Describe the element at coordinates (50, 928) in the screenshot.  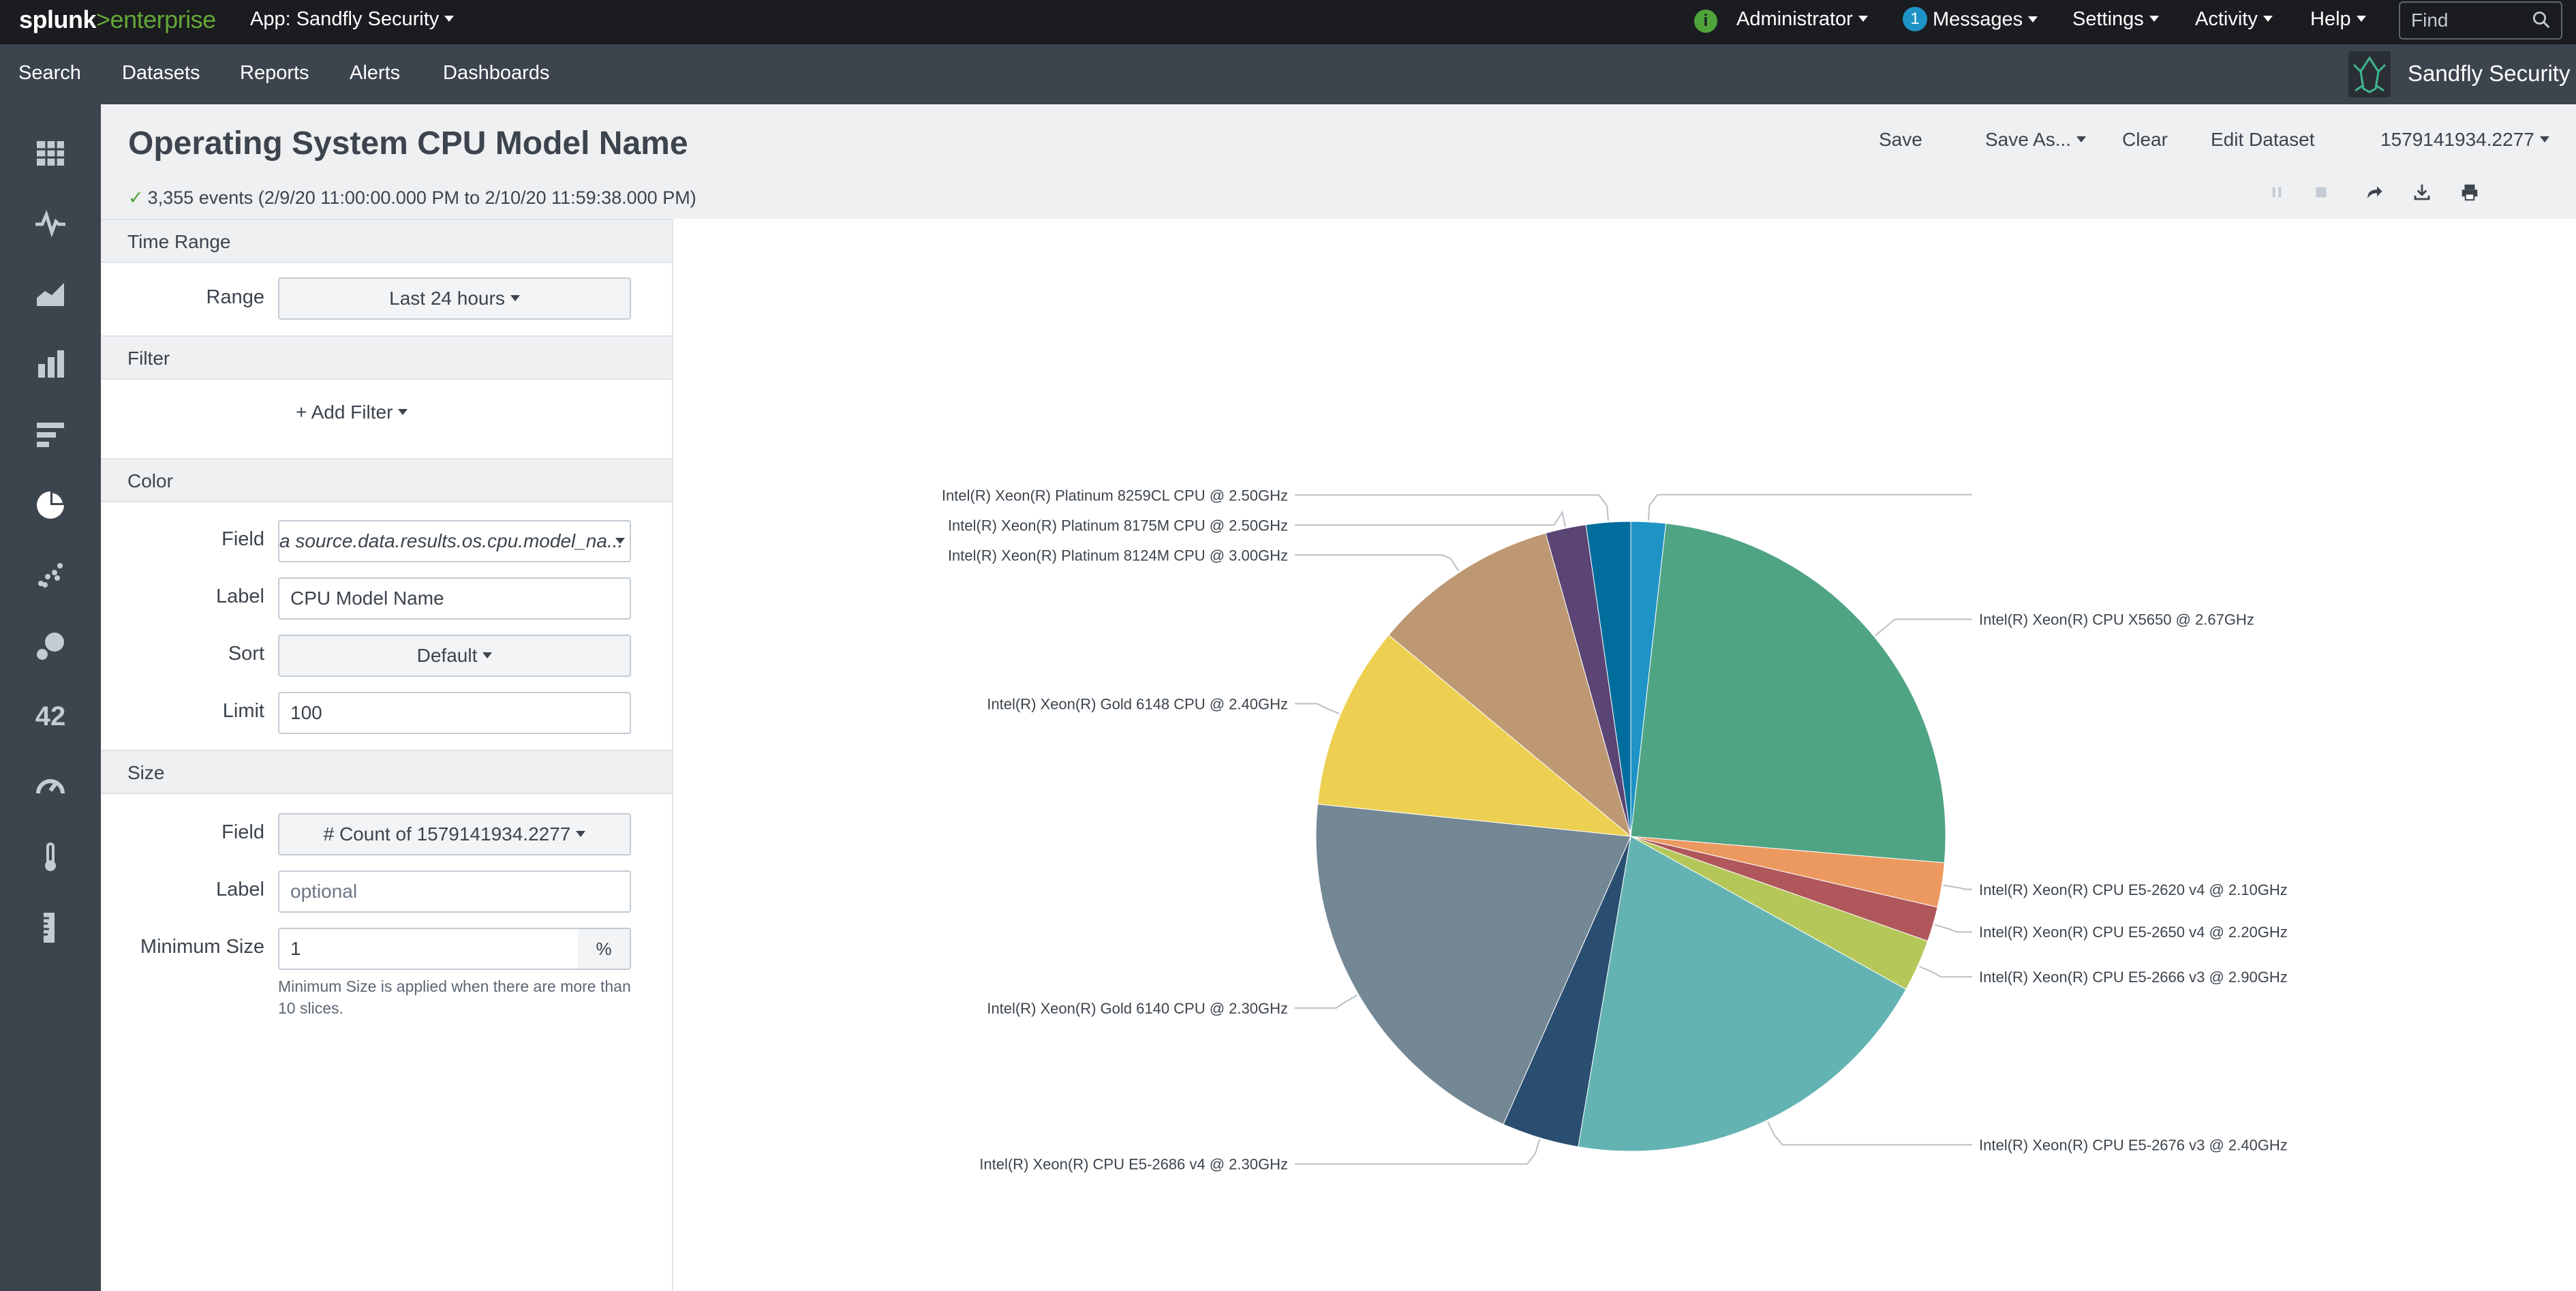
I see `ruler-icon` at that location.